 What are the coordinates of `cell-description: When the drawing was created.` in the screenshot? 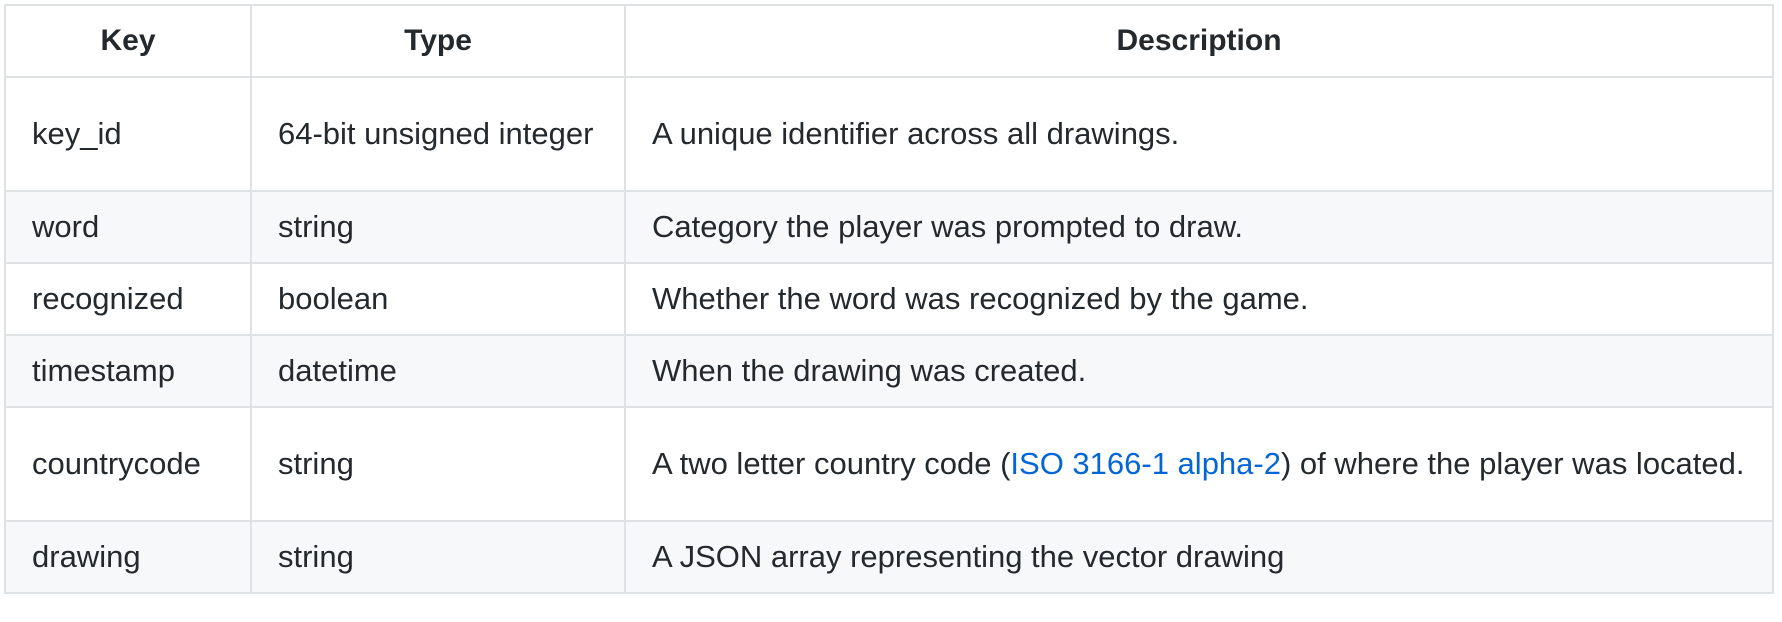 It's located at (1199, 371).